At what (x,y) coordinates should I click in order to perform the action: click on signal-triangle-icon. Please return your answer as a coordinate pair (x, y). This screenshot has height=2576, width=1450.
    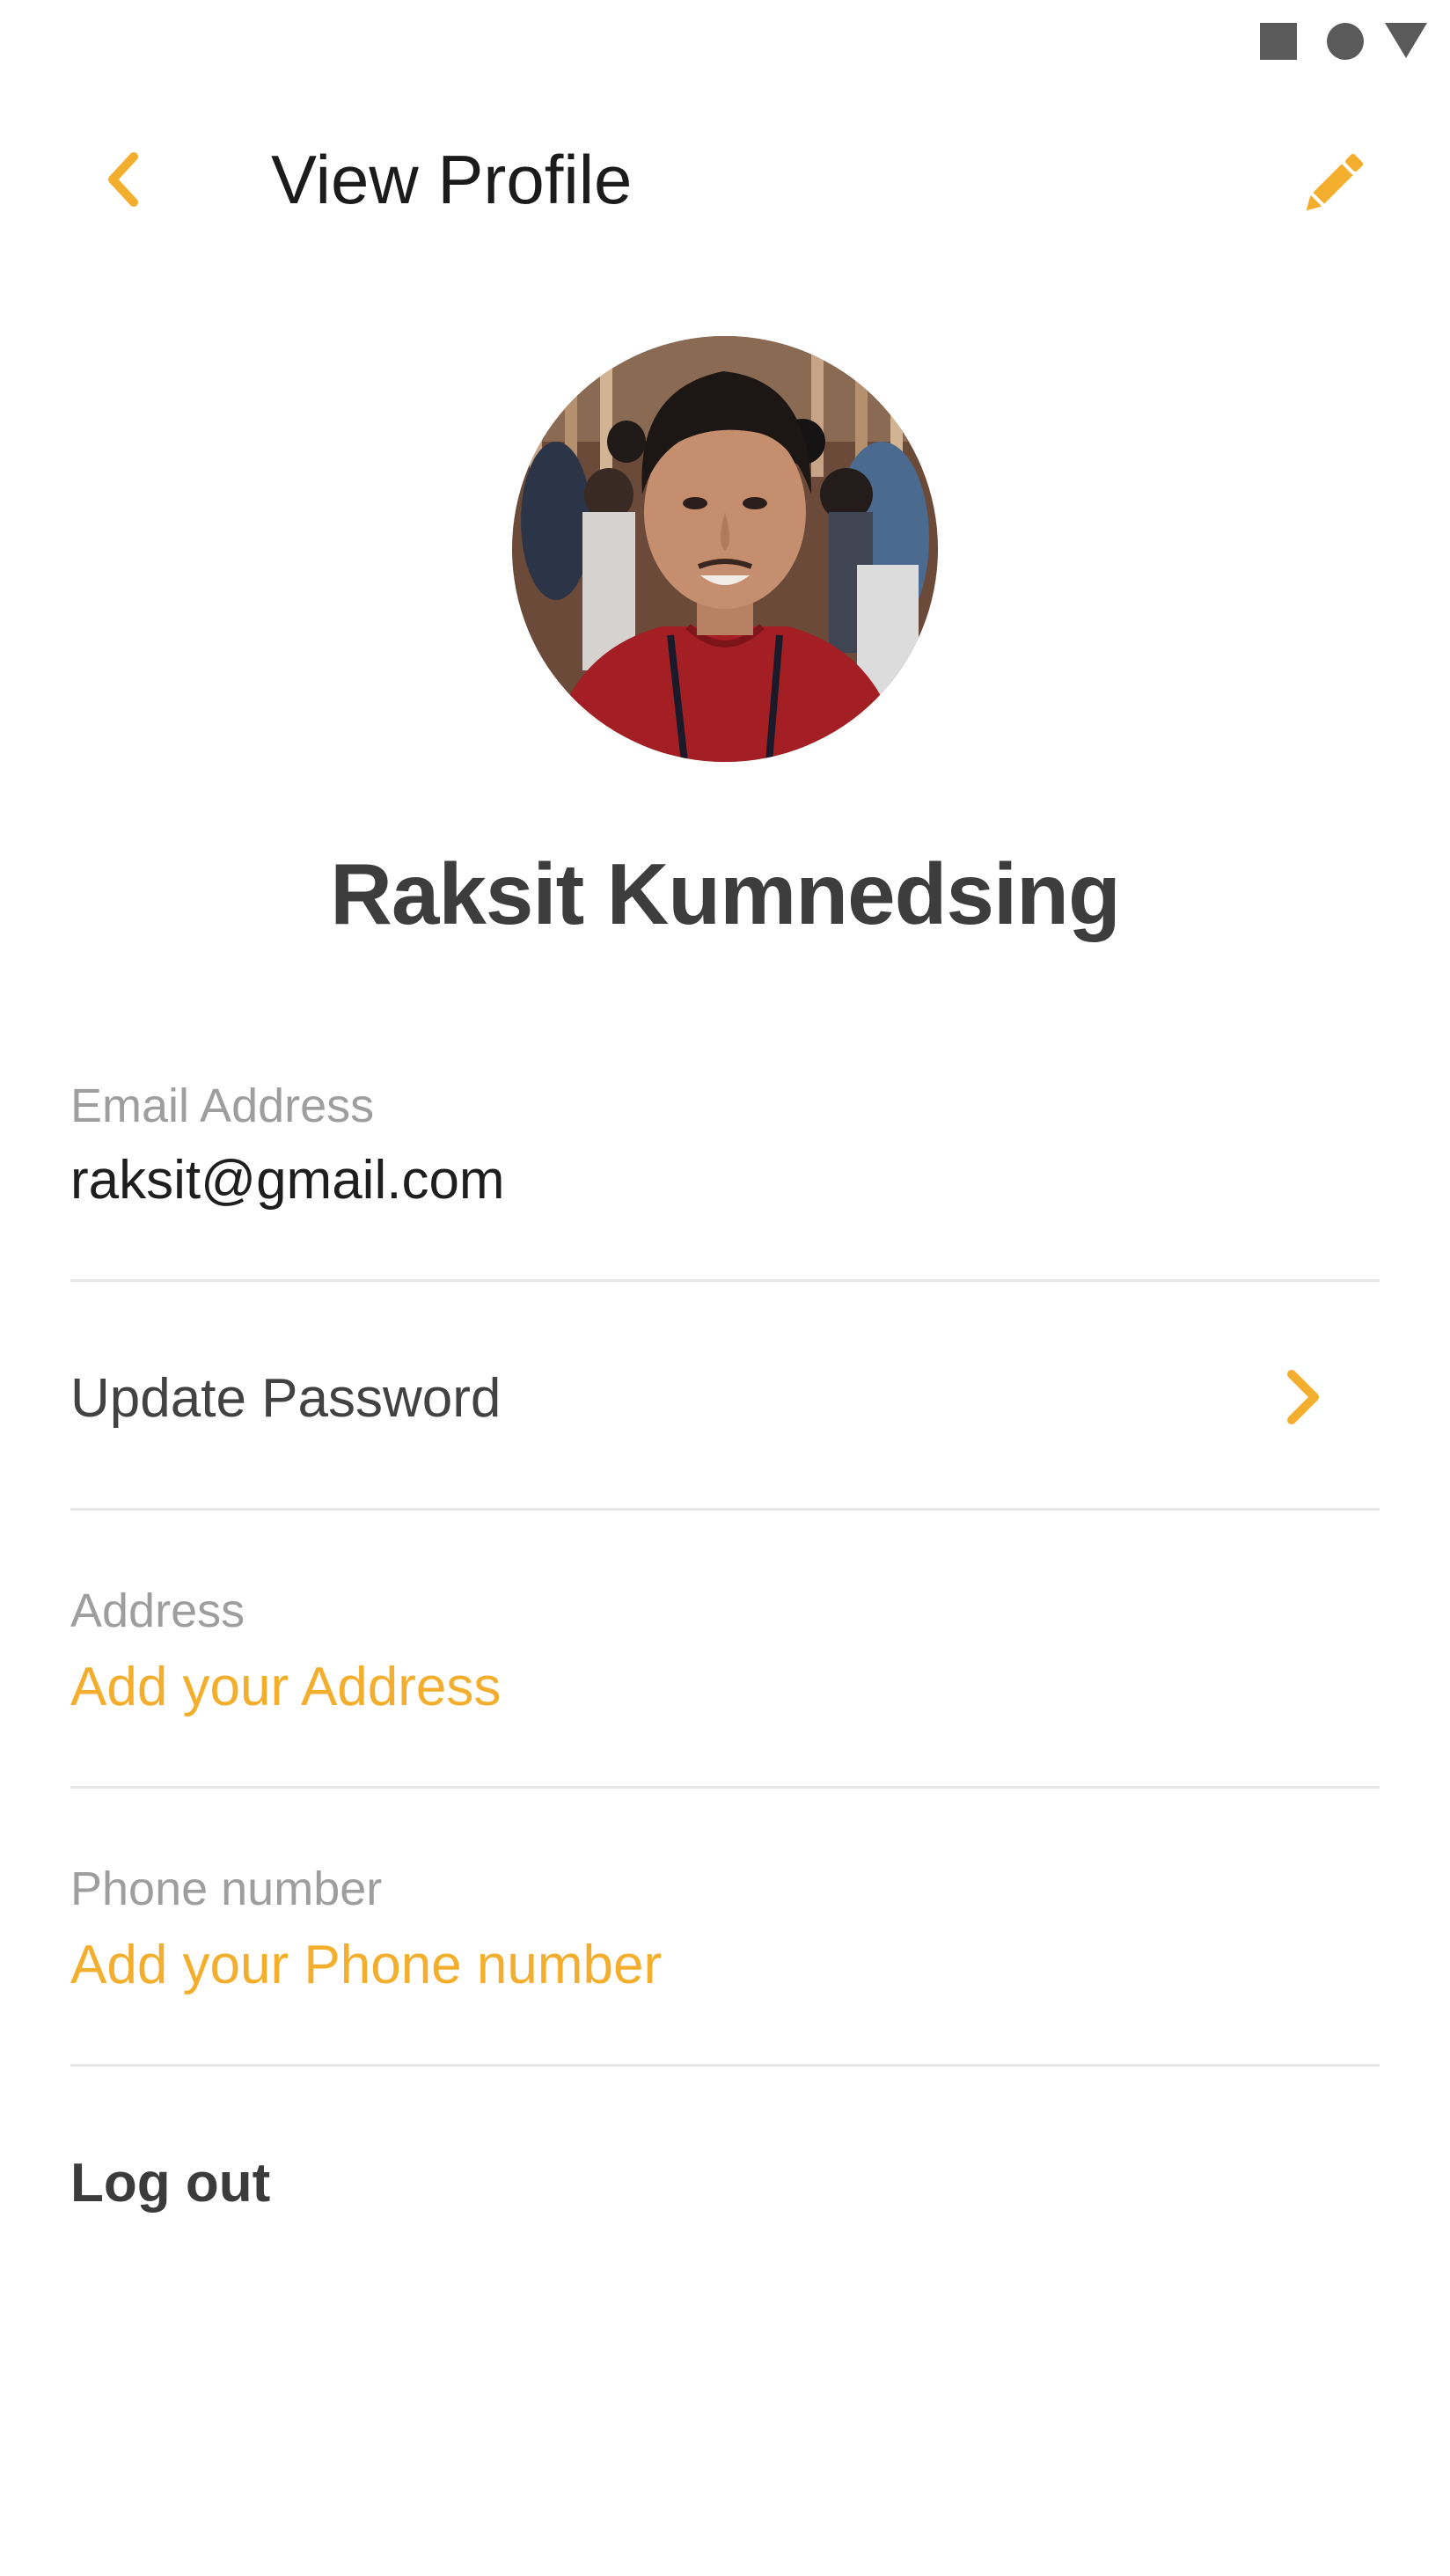
    Looking at the image, I should click on (1406, 40).